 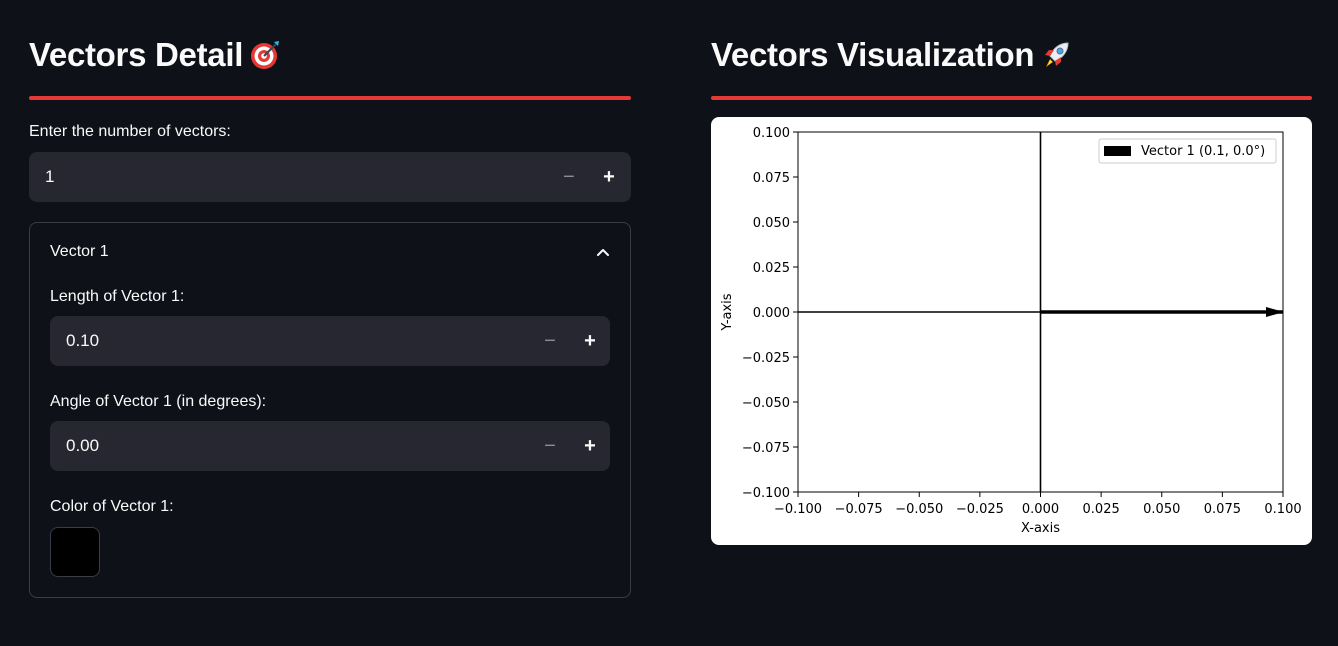 I want to click on chevron-up-icon, so click(x=603, y=252).